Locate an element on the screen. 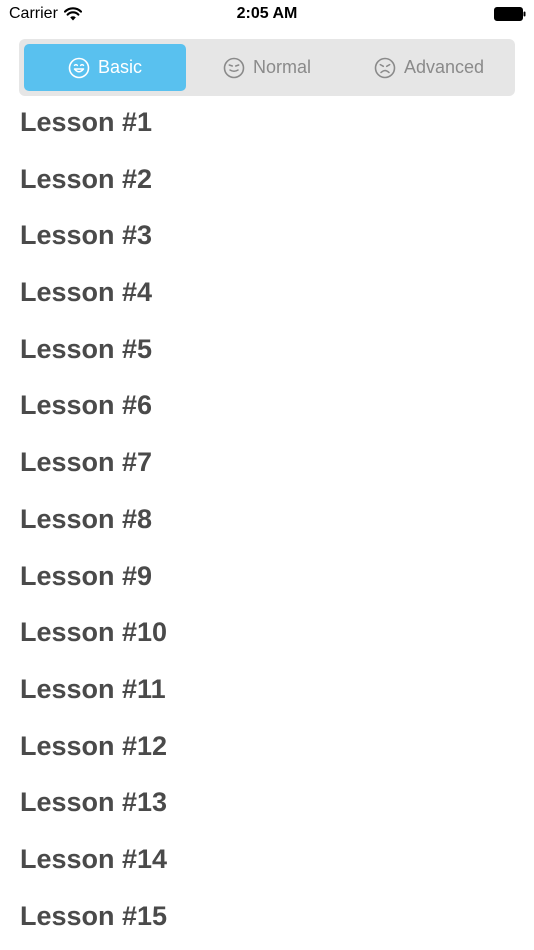 Image resolution: width=534 pixels, height=950 pixels. difficulty-segmented-control: Basic Normal Advanced is located at coordinates (267, 67).